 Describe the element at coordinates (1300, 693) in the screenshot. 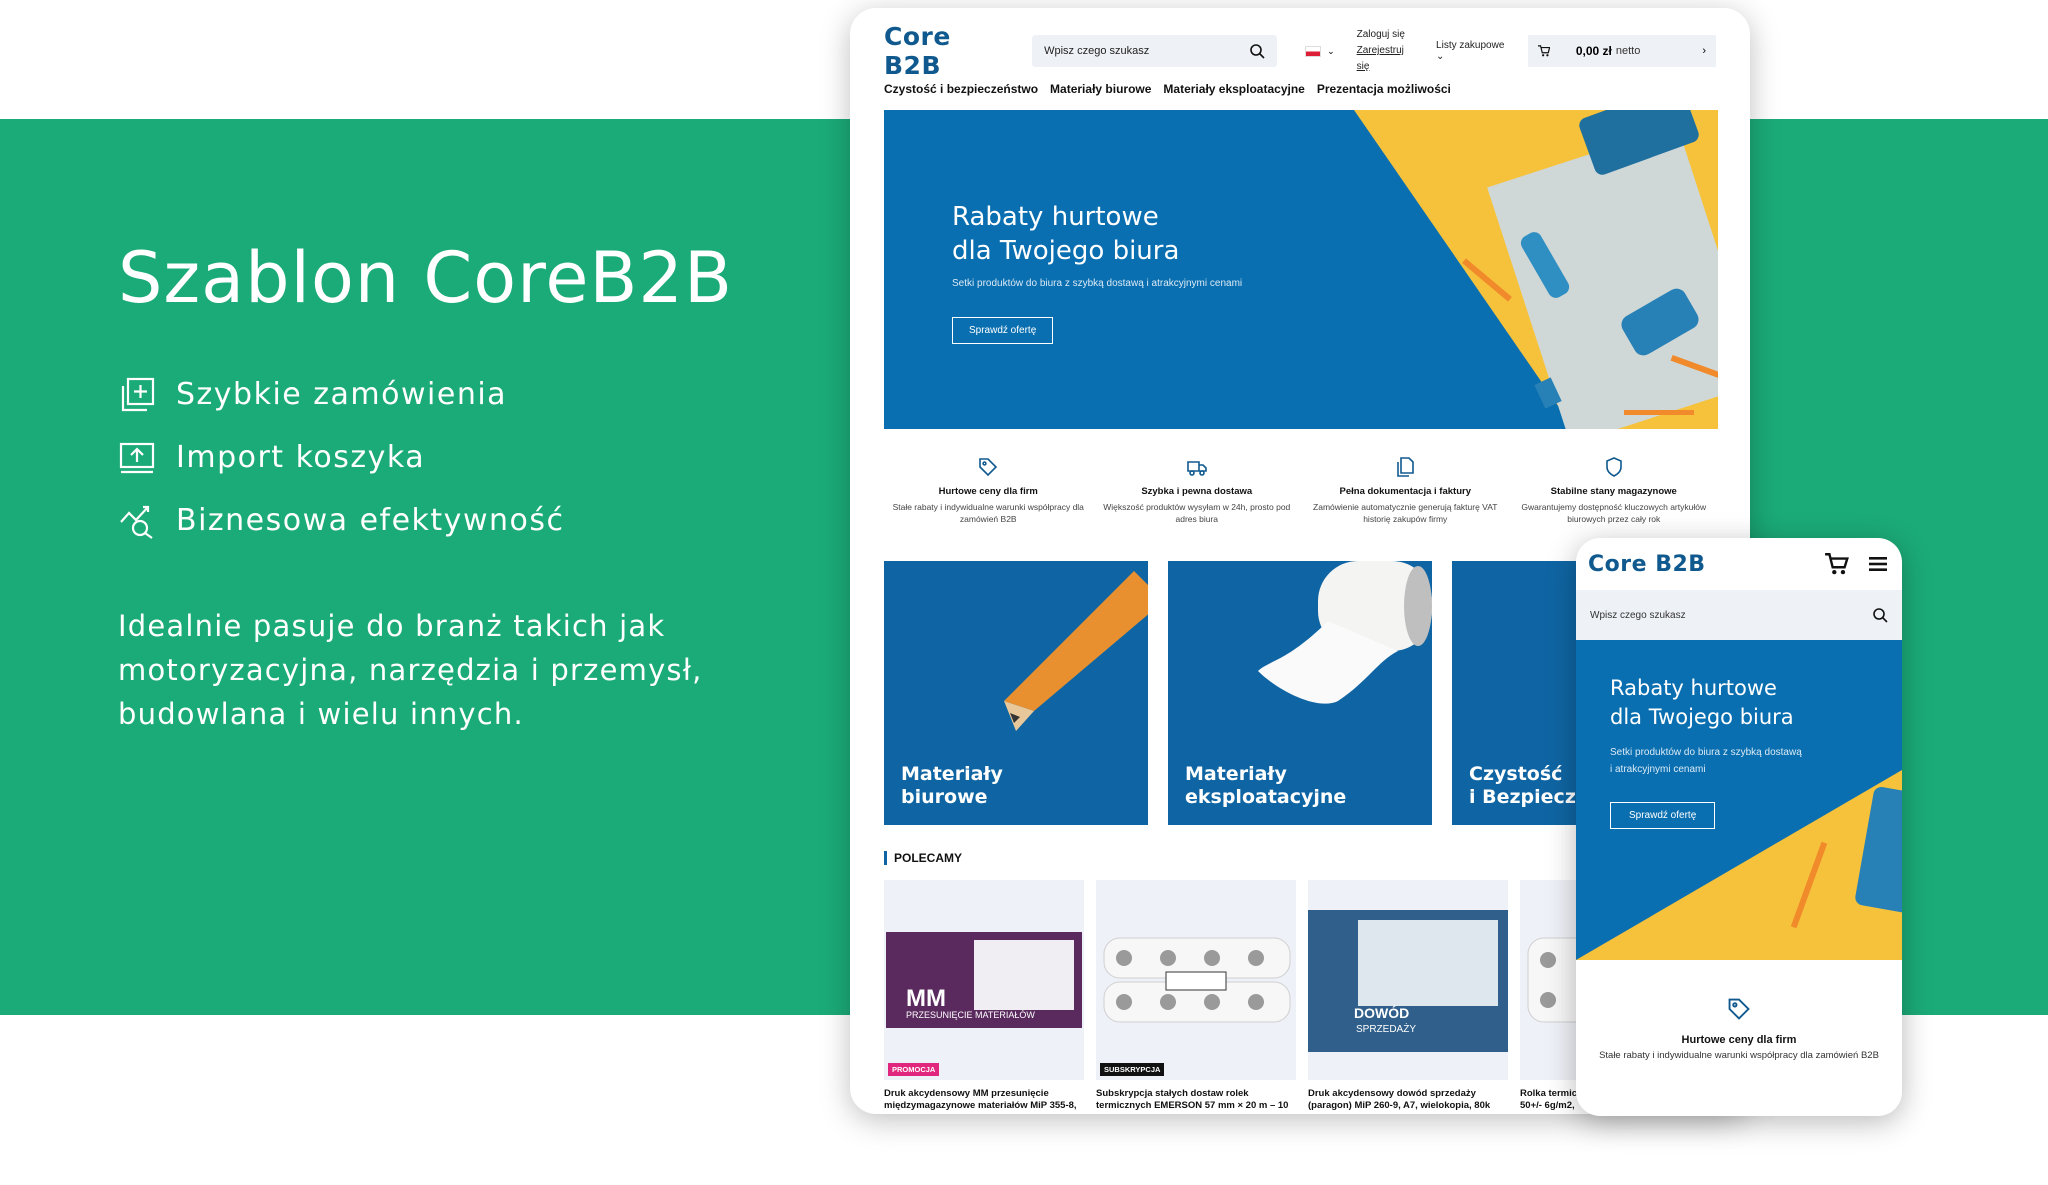

I see `category-tile-consumables: Materiały eksploatacyjne` at that location.